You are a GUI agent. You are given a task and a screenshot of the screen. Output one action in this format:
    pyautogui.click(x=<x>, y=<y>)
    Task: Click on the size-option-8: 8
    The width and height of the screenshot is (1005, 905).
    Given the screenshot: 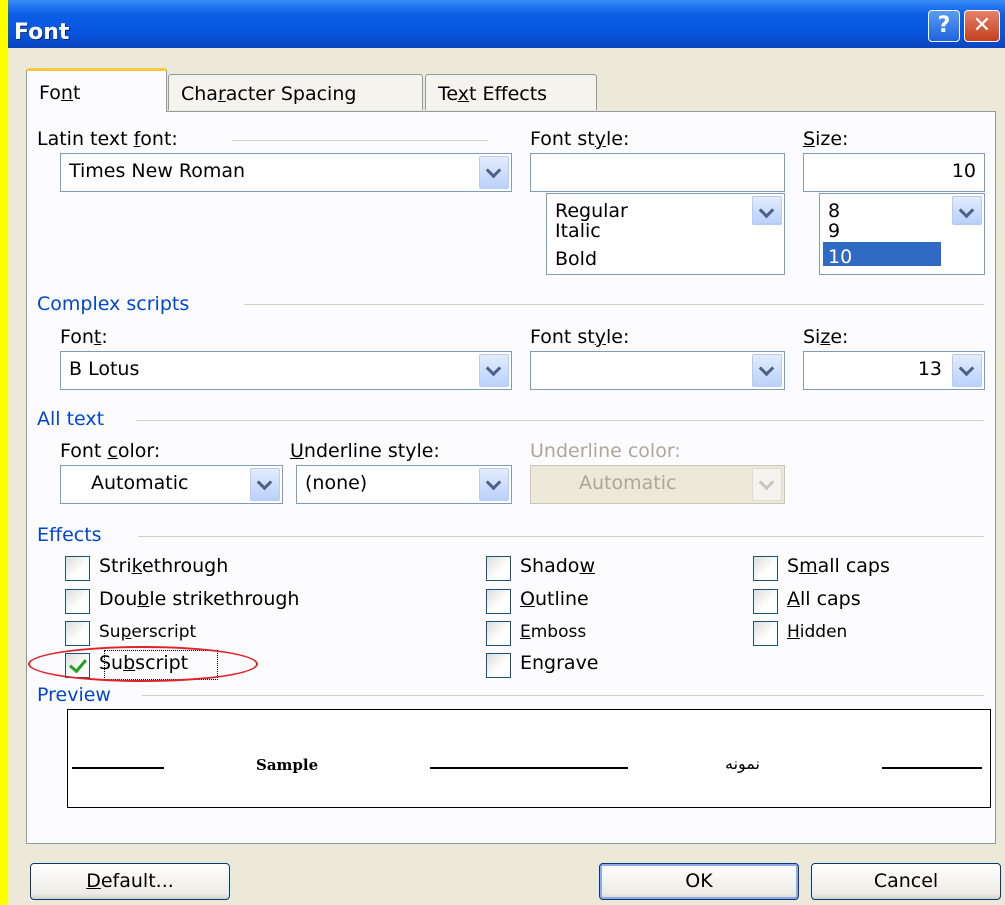 What is the action you would take?
    pyautogui.click(x=834, y=211)
    